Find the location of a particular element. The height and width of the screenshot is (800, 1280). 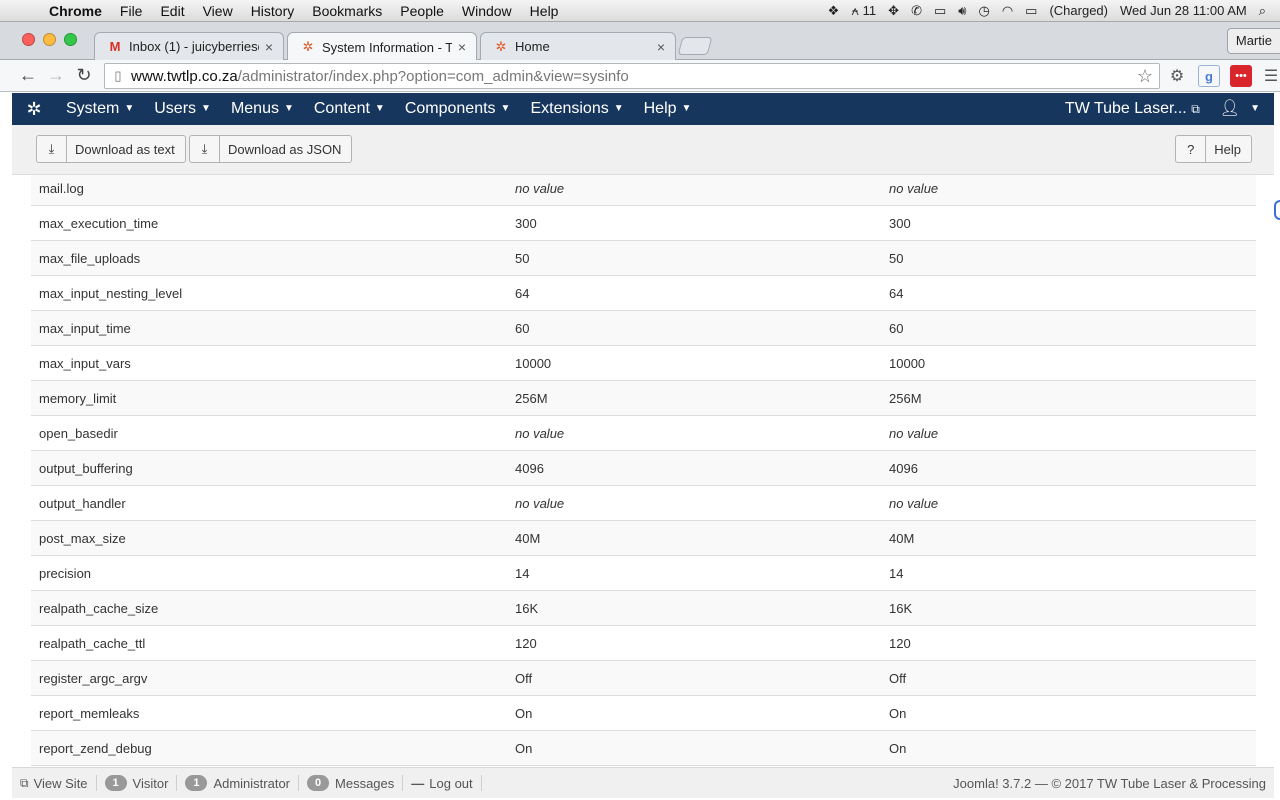

new-tab-button is located at coordinates (695, 46).